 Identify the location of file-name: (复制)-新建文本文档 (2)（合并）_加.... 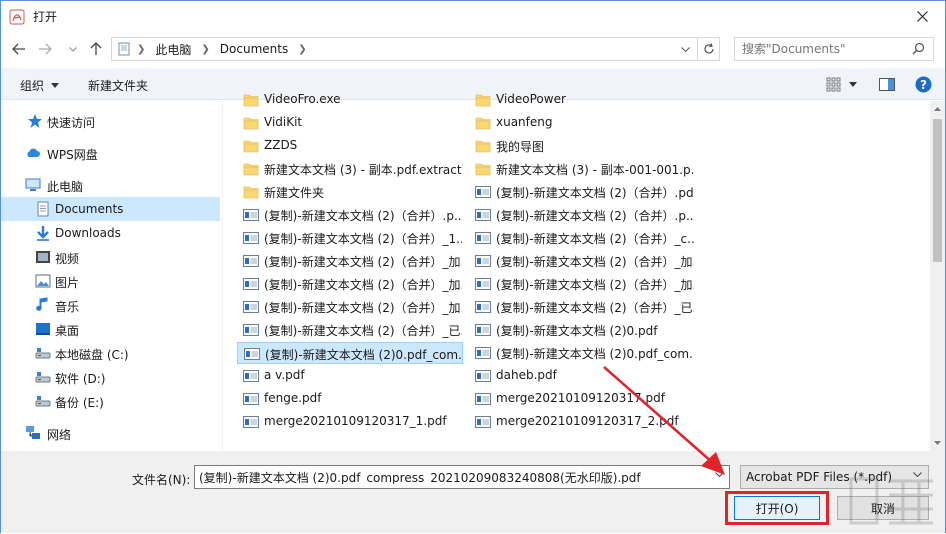
(595, 285).